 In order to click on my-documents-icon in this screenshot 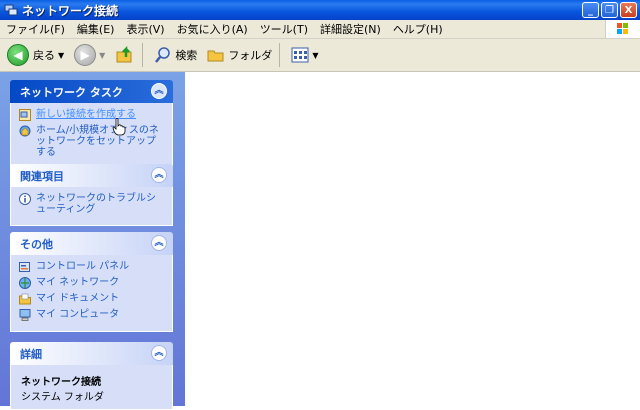, I will do `click(25, 299)`.